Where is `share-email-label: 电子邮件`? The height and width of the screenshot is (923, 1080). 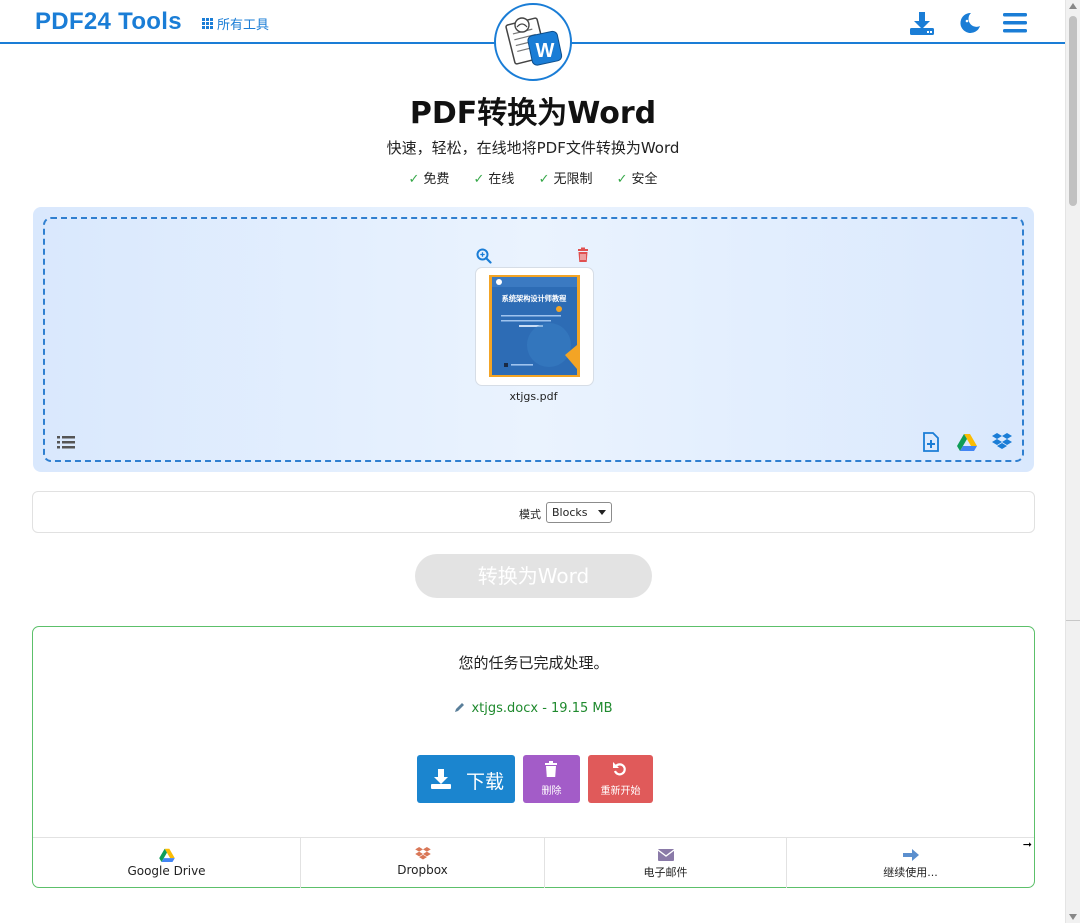
share-email-label: 电子邮件 is located at coordinates (665, 872).